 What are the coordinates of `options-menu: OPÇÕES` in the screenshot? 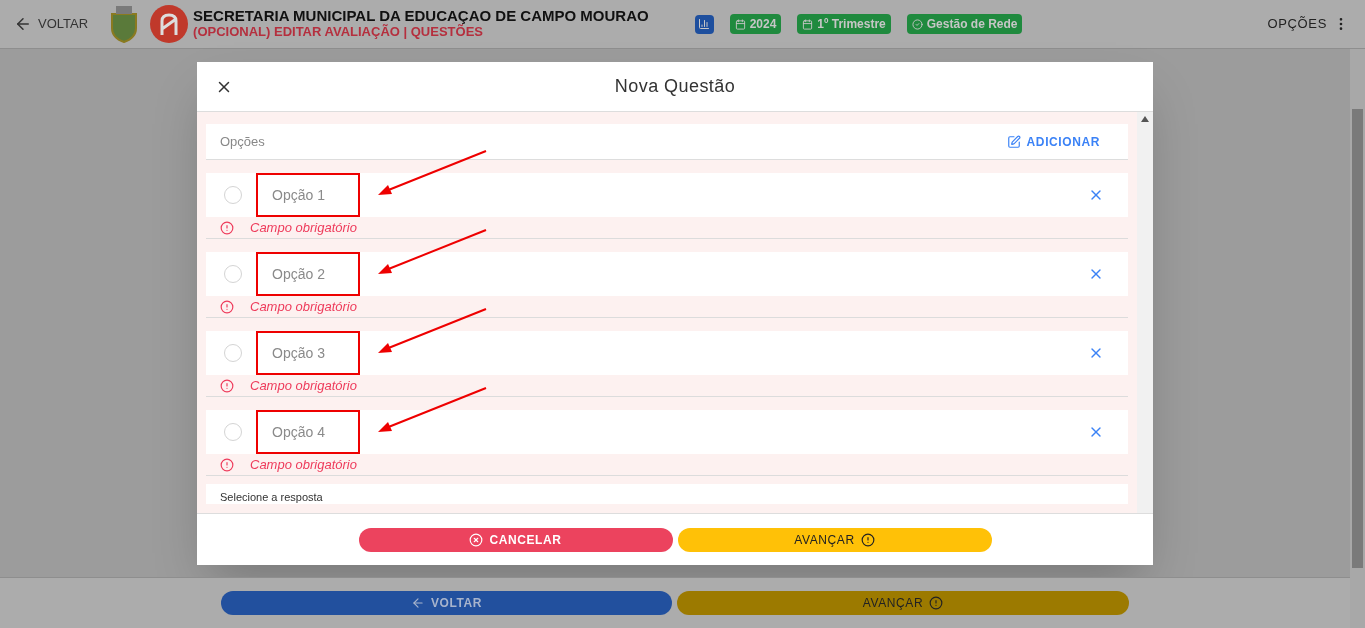 It's located at (1308, 24).